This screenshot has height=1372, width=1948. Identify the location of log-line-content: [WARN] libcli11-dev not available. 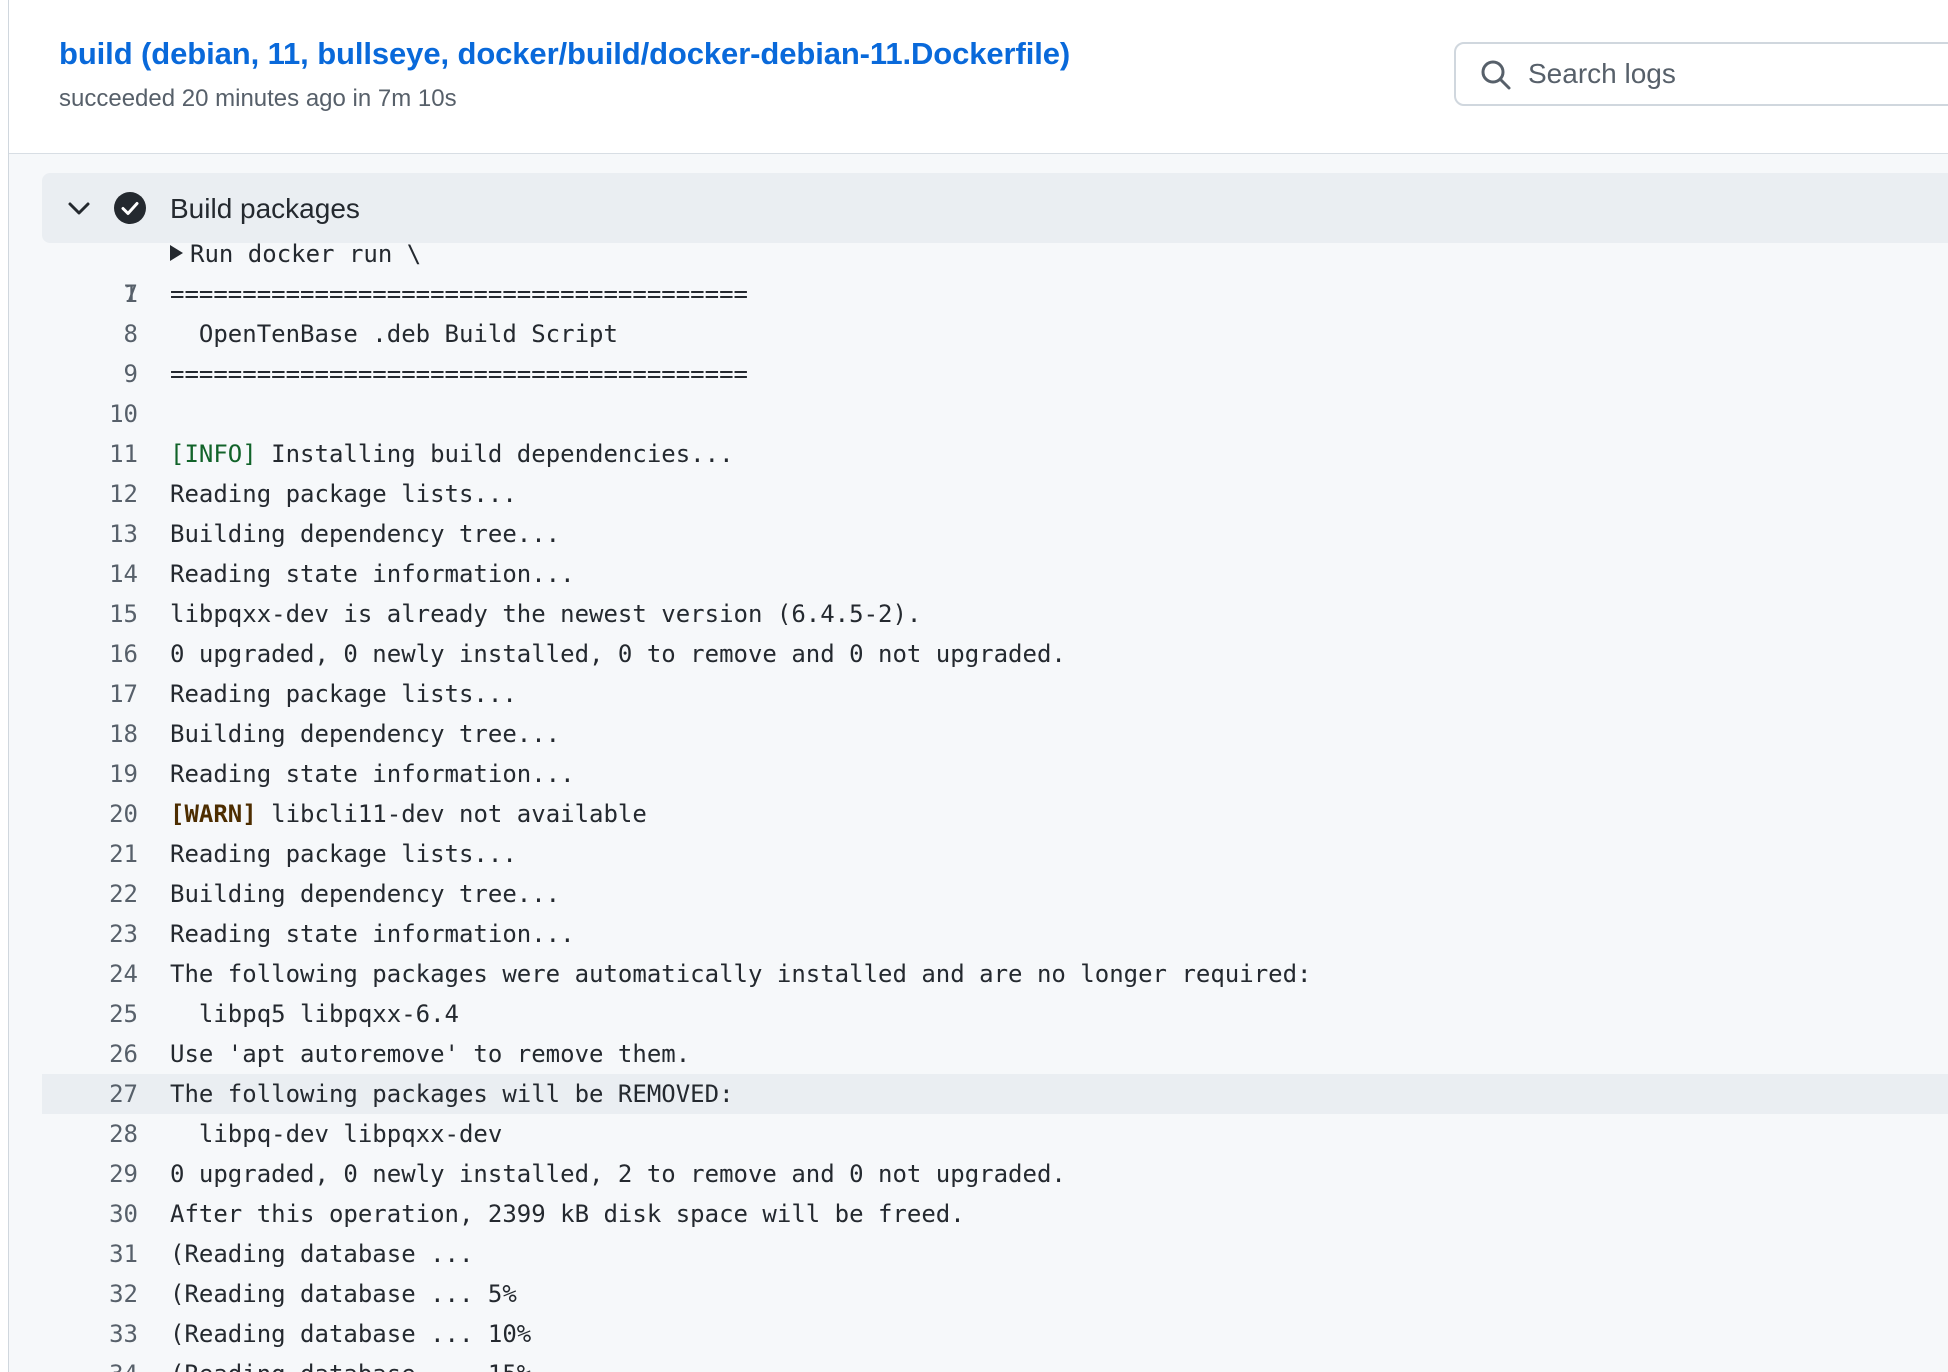
(408, 814).